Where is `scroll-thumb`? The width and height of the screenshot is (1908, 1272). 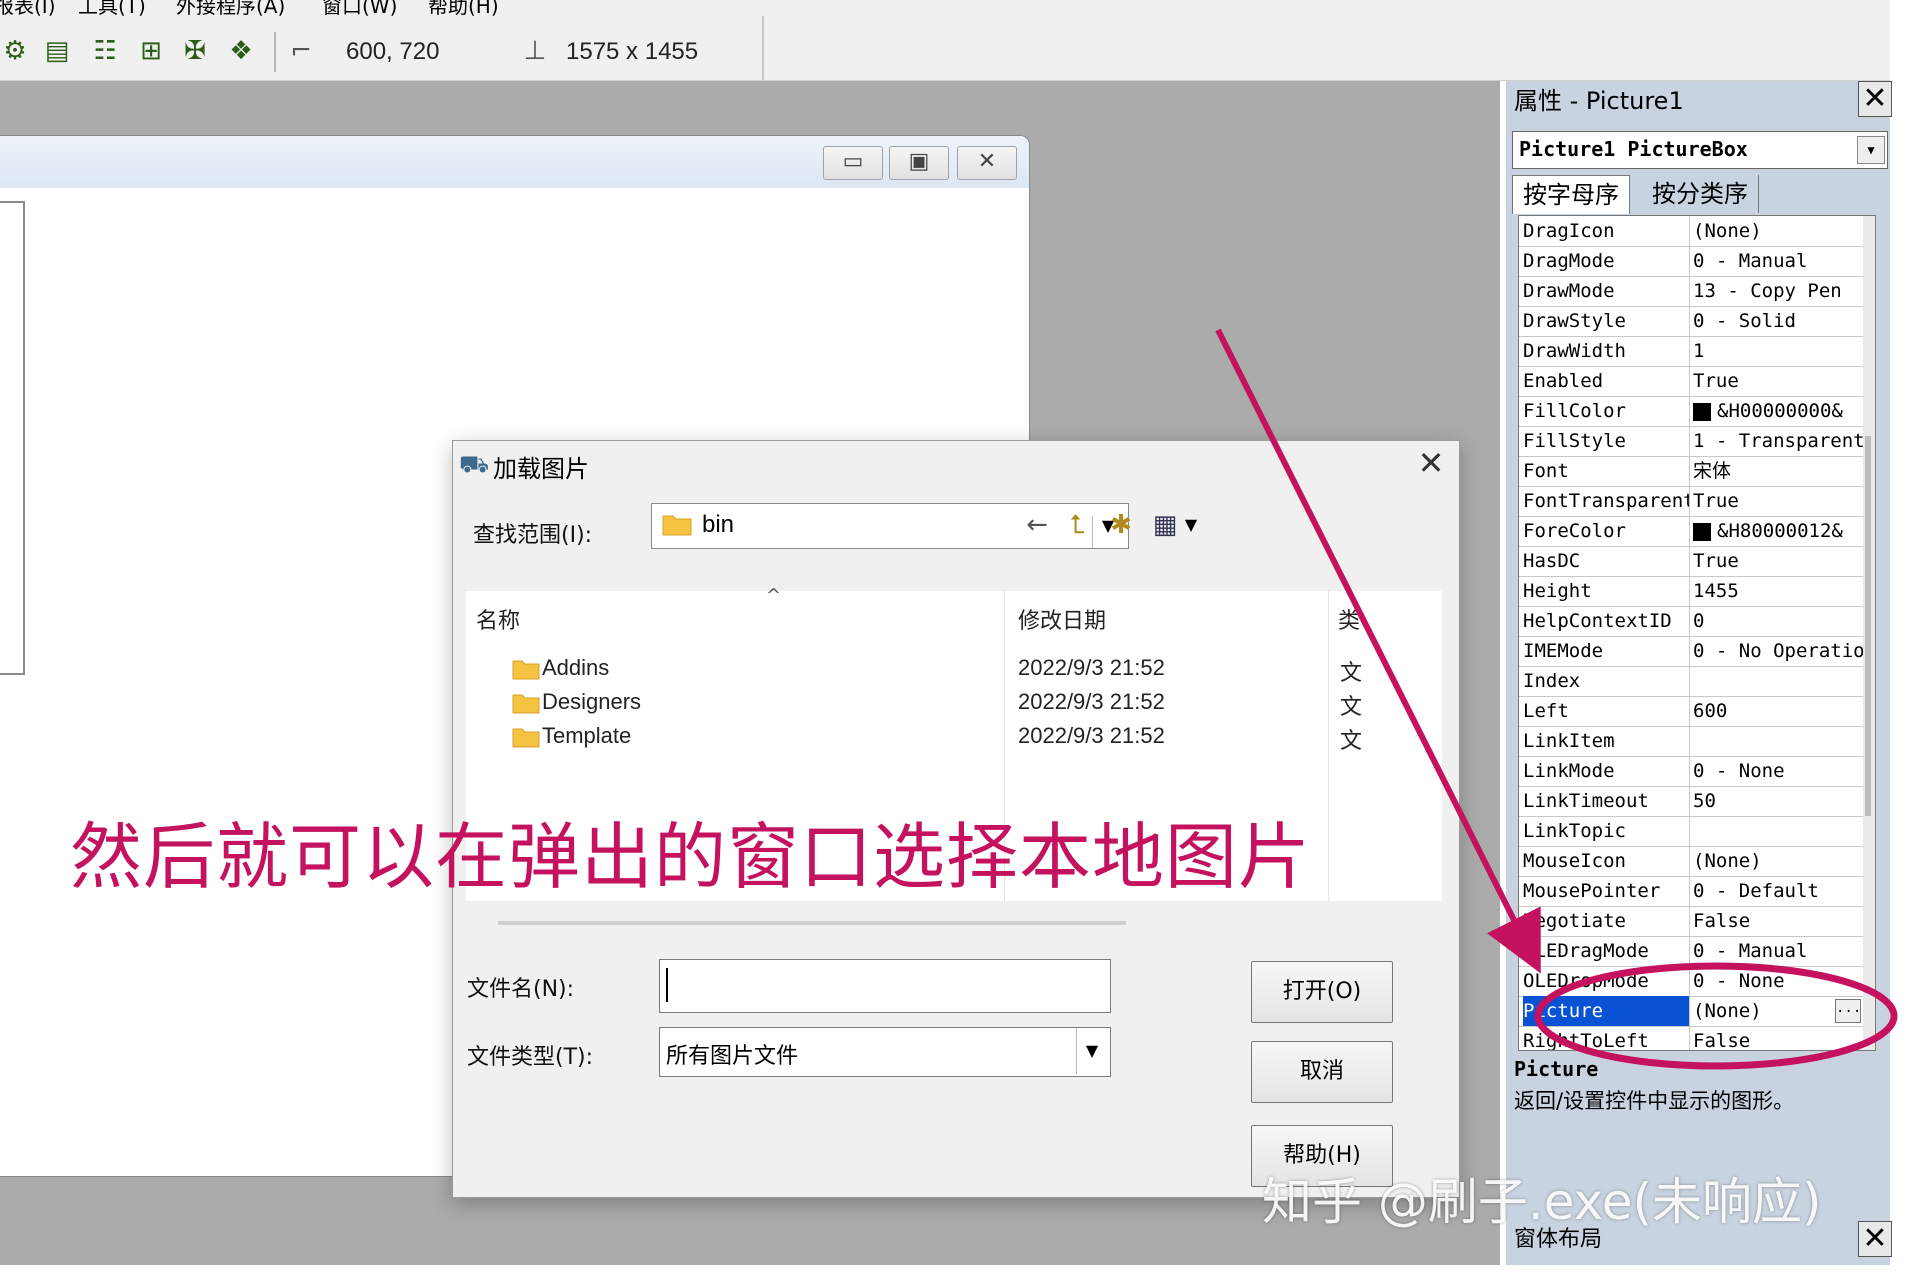 scroll-thumb is located at coordinates (1868, 626).